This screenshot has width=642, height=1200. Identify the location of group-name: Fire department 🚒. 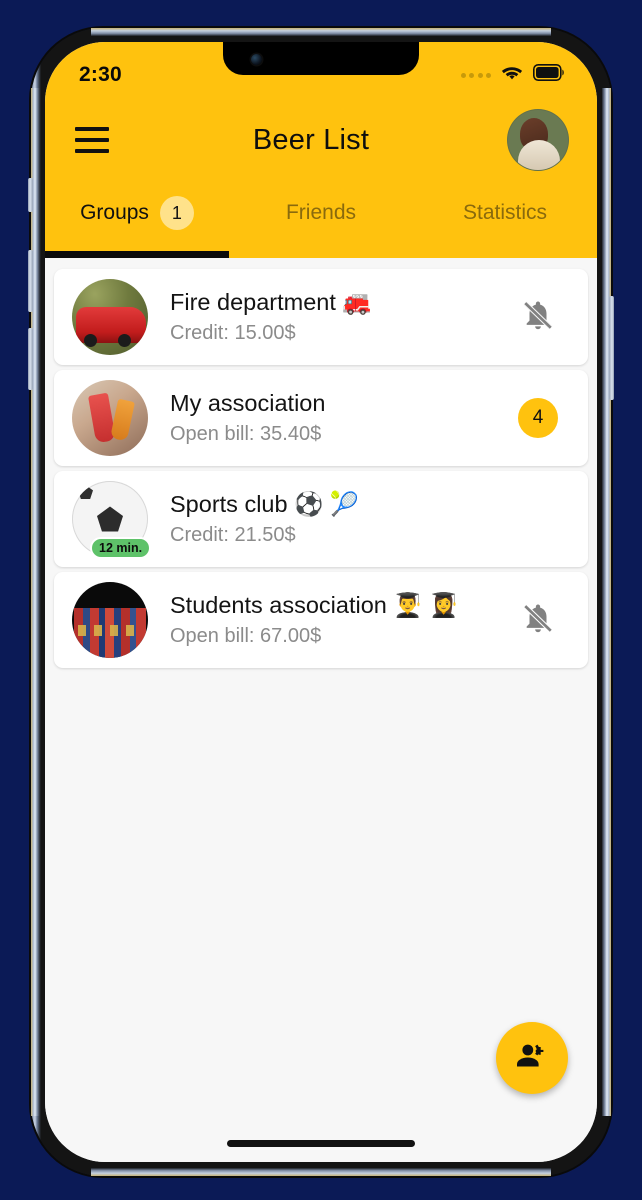
(271, 302).